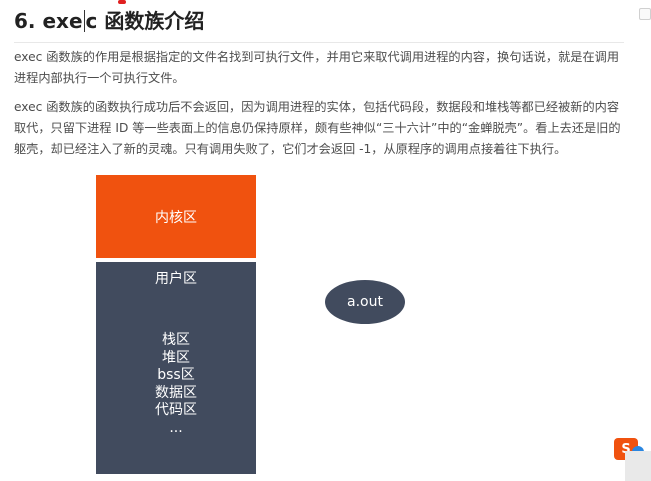 The height and width of the screenshot is (481, 651). Describe the element at coordinates (122, 2) in the screenshot. I see `decorative-mark` at that location.